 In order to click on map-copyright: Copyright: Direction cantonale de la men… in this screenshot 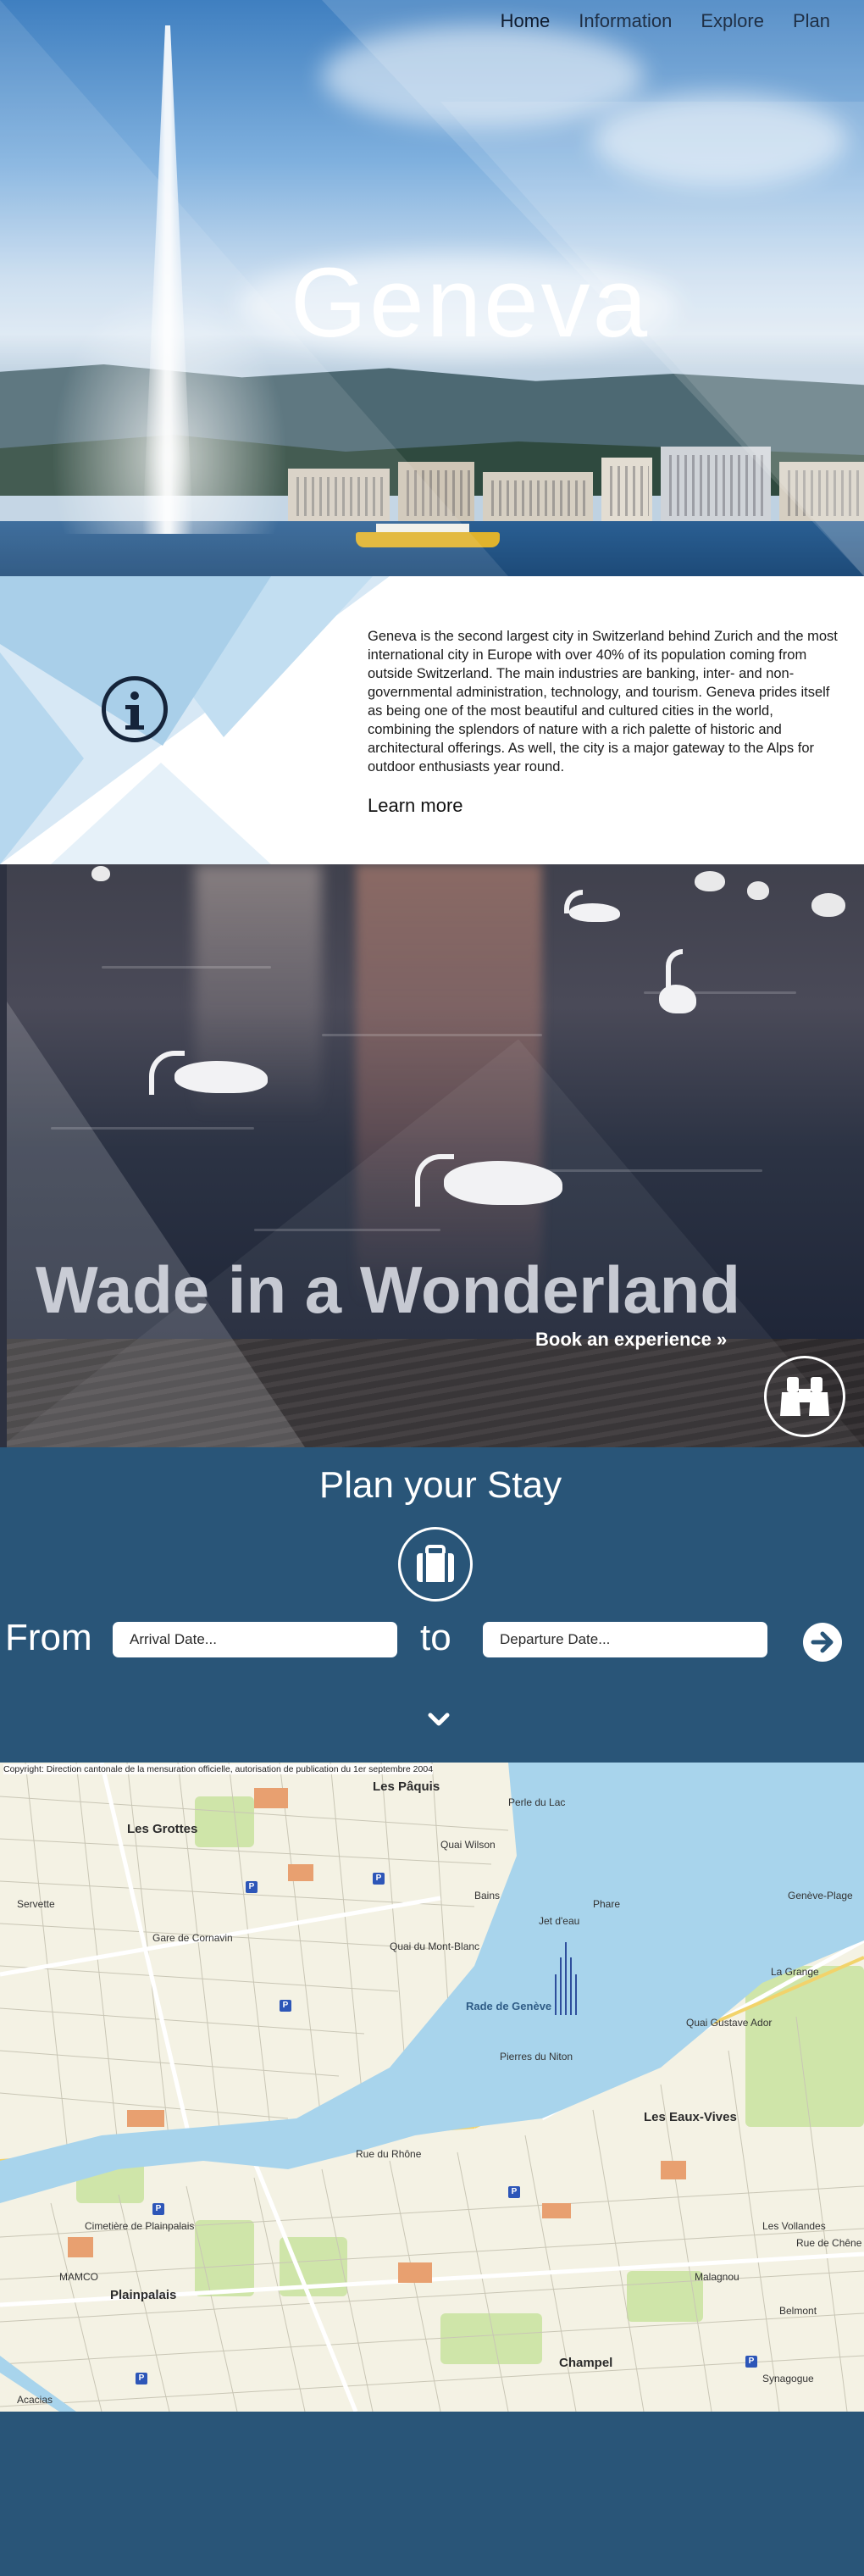, I will do `click(219, 1769)`.